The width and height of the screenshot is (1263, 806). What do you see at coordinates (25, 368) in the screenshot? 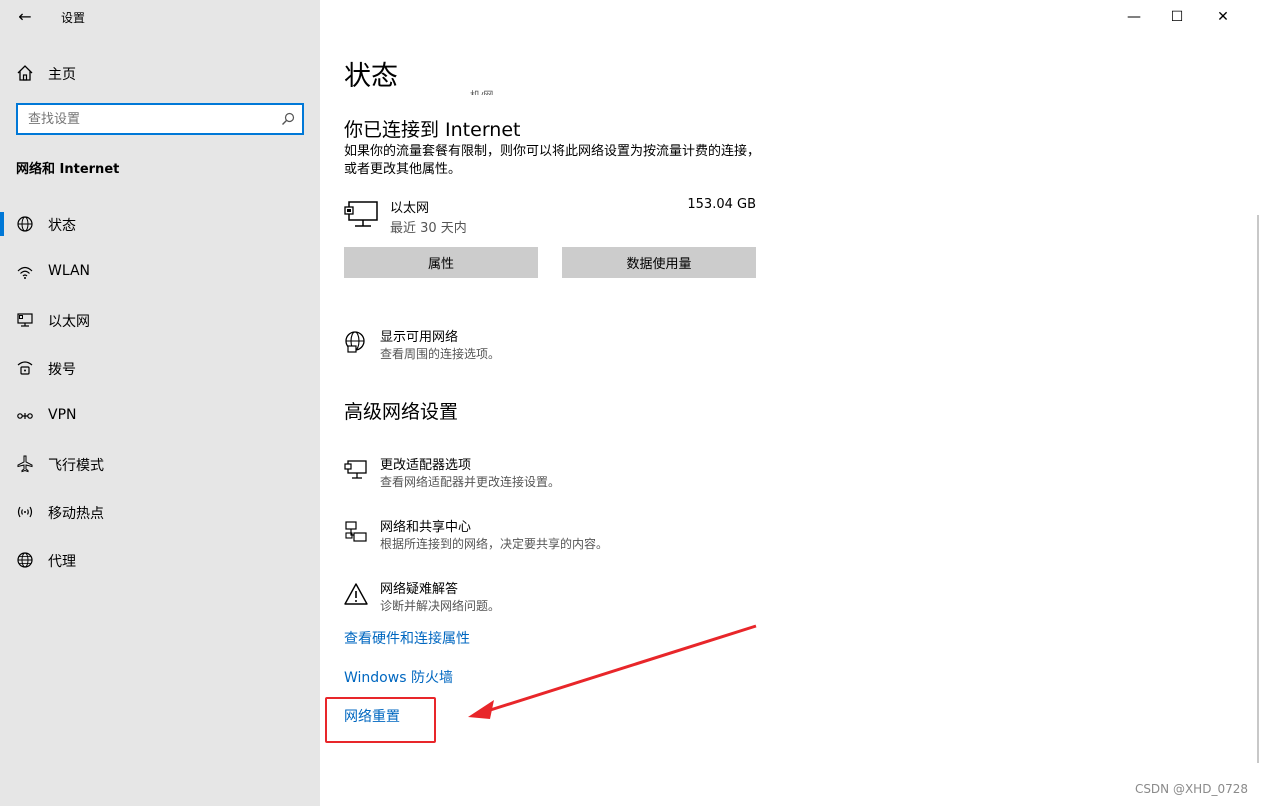
I see `dialup-icon` at bounding box center [25, 368].